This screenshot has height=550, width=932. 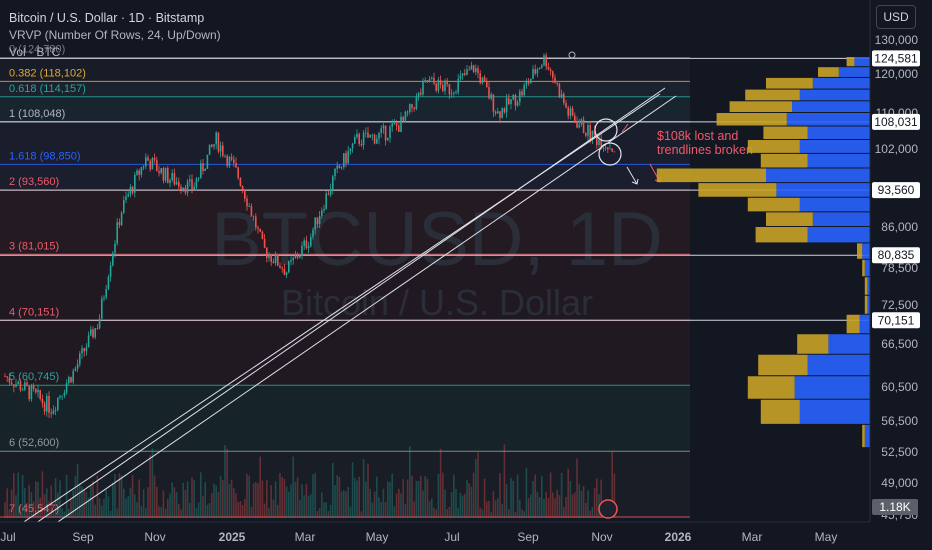 I want to click on fib-level-label: 3 (81,015), so click(x=34, y=246).